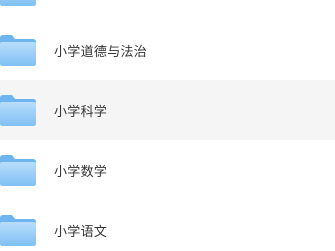 This screenshot has width=335, height=251. I want to click on file-list-item, so click(167, 10).